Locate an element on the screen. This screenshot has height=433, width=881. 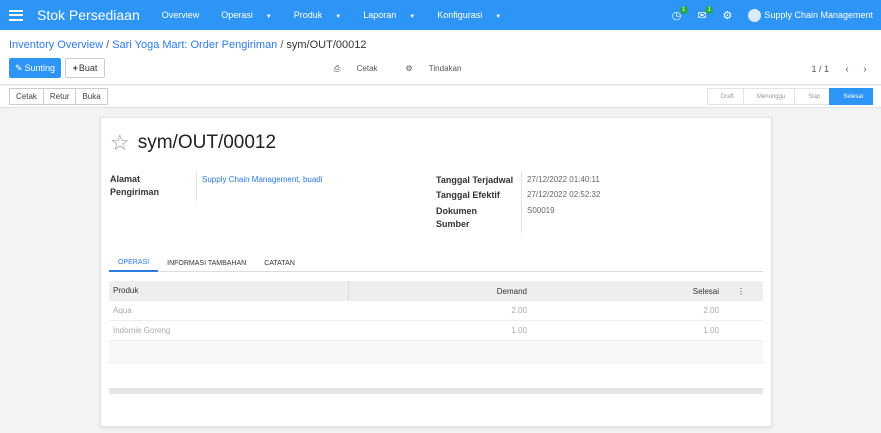
pager-previous-button: ‹ is located at coordinates (847, 69).